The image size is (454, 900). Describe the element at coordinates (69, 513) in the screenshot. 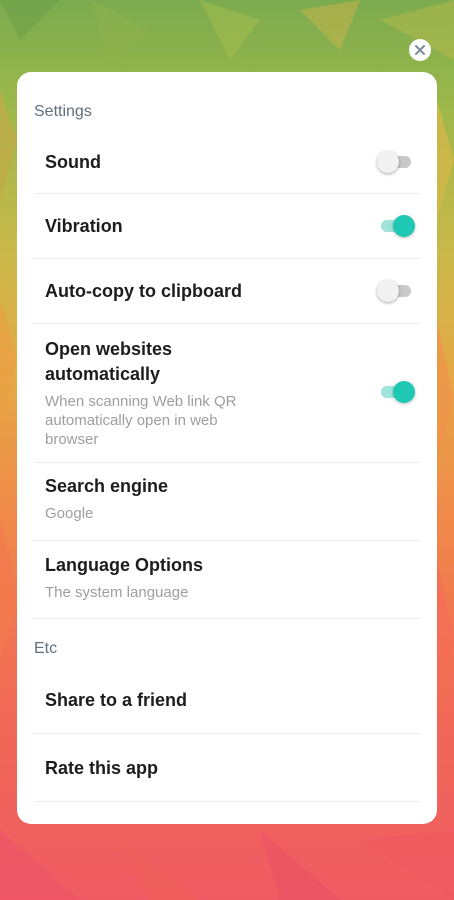

I see `search-engine-value: Google` at that location.